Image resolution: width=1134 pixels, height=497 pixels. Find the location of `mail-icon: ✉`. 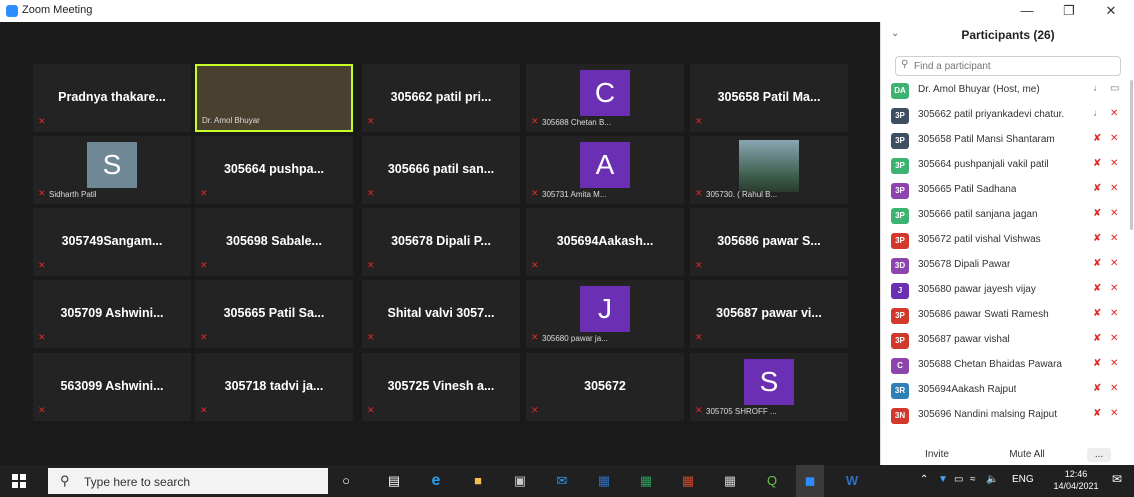

mail-icon: ✉ is located at coordinates (562, 481).